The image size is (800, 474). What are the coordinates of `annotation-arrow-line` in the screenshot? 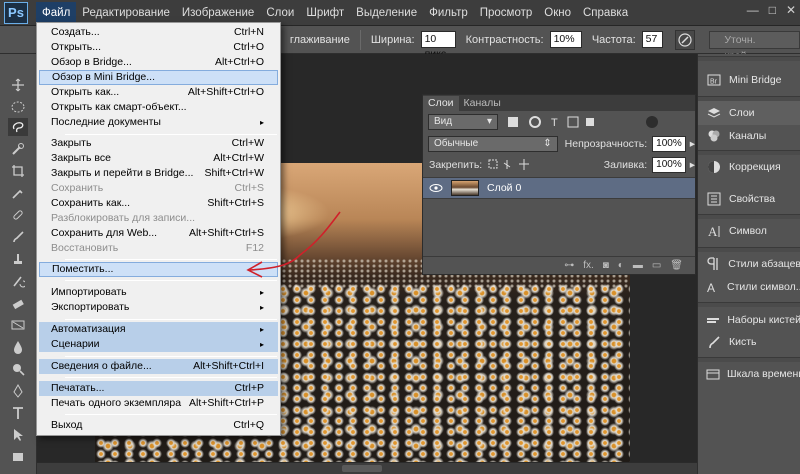 It's located at (295, 241).